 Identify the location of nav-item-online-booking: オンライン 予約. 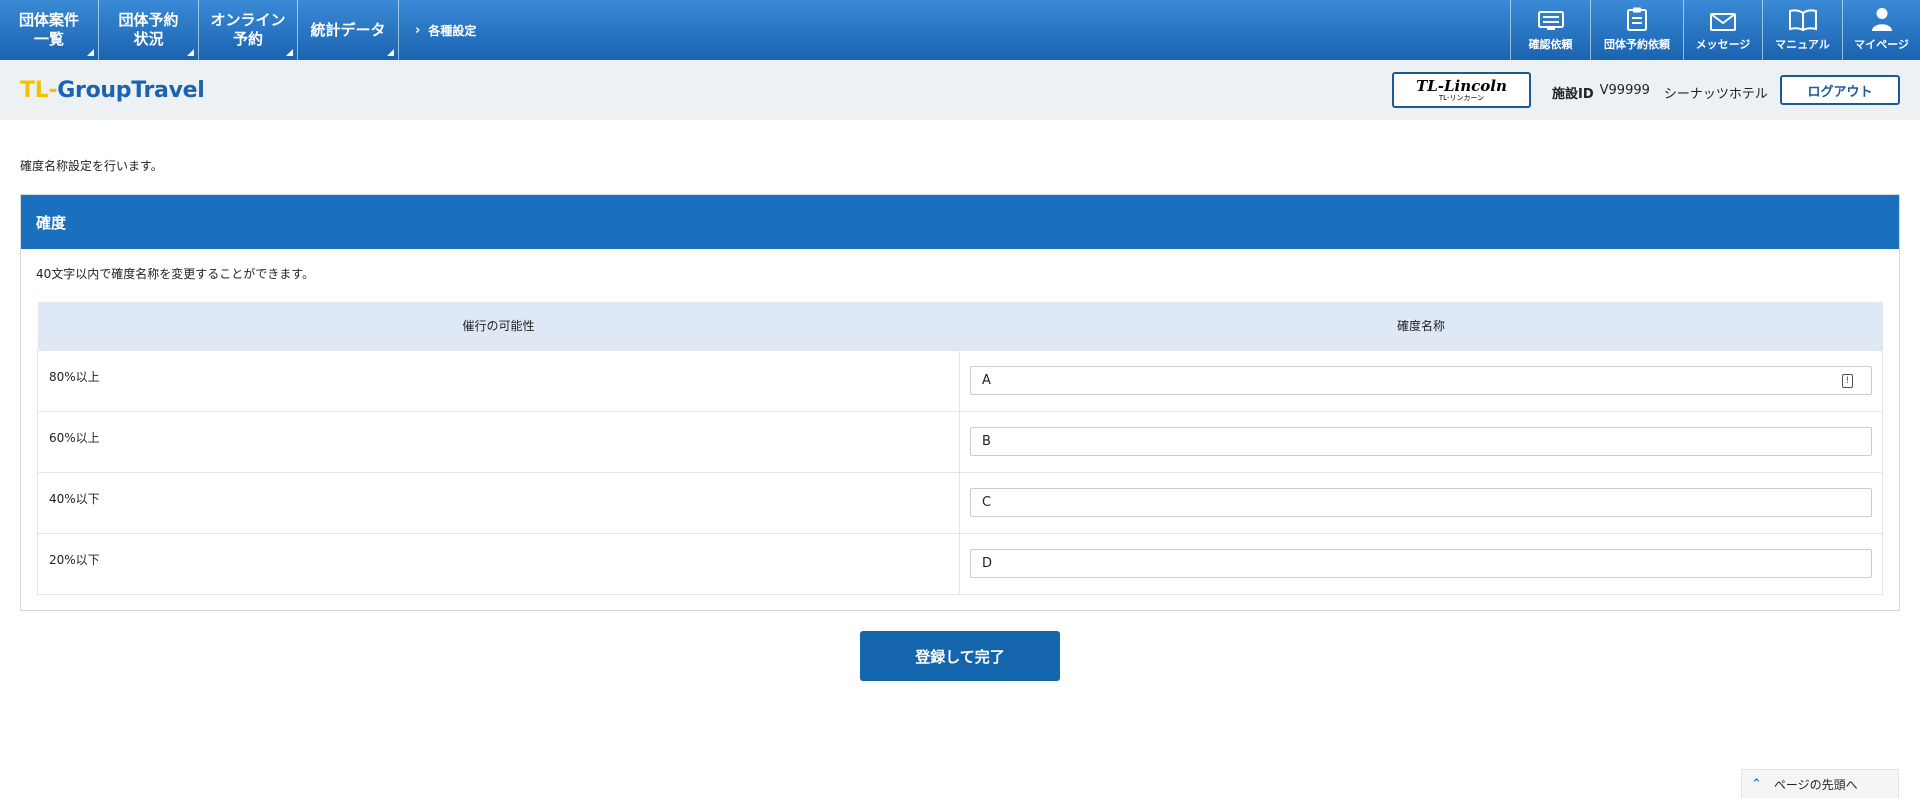
(248, 30).